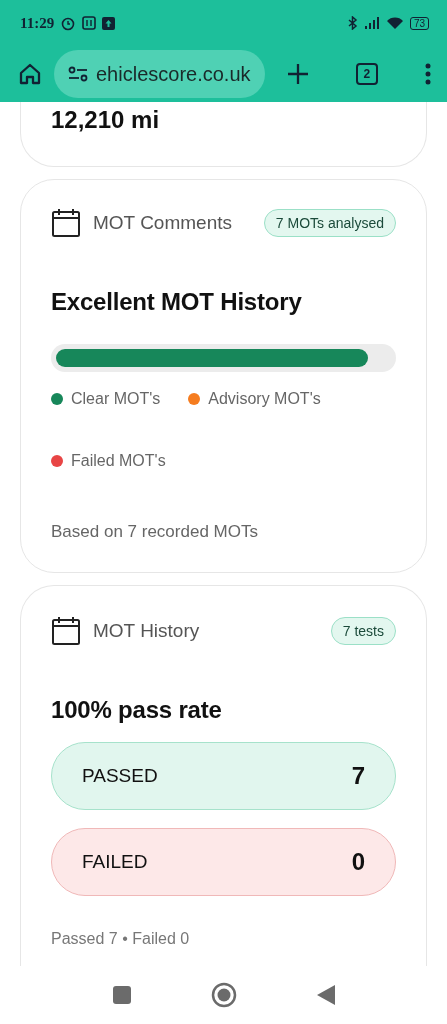 This screenshot has width=447, height=1024. What do you see at coordinates (155, 532) in the screenshot?
I see `footnote: Based on 7 recorded MOTs` at bounding box center [155, 532].